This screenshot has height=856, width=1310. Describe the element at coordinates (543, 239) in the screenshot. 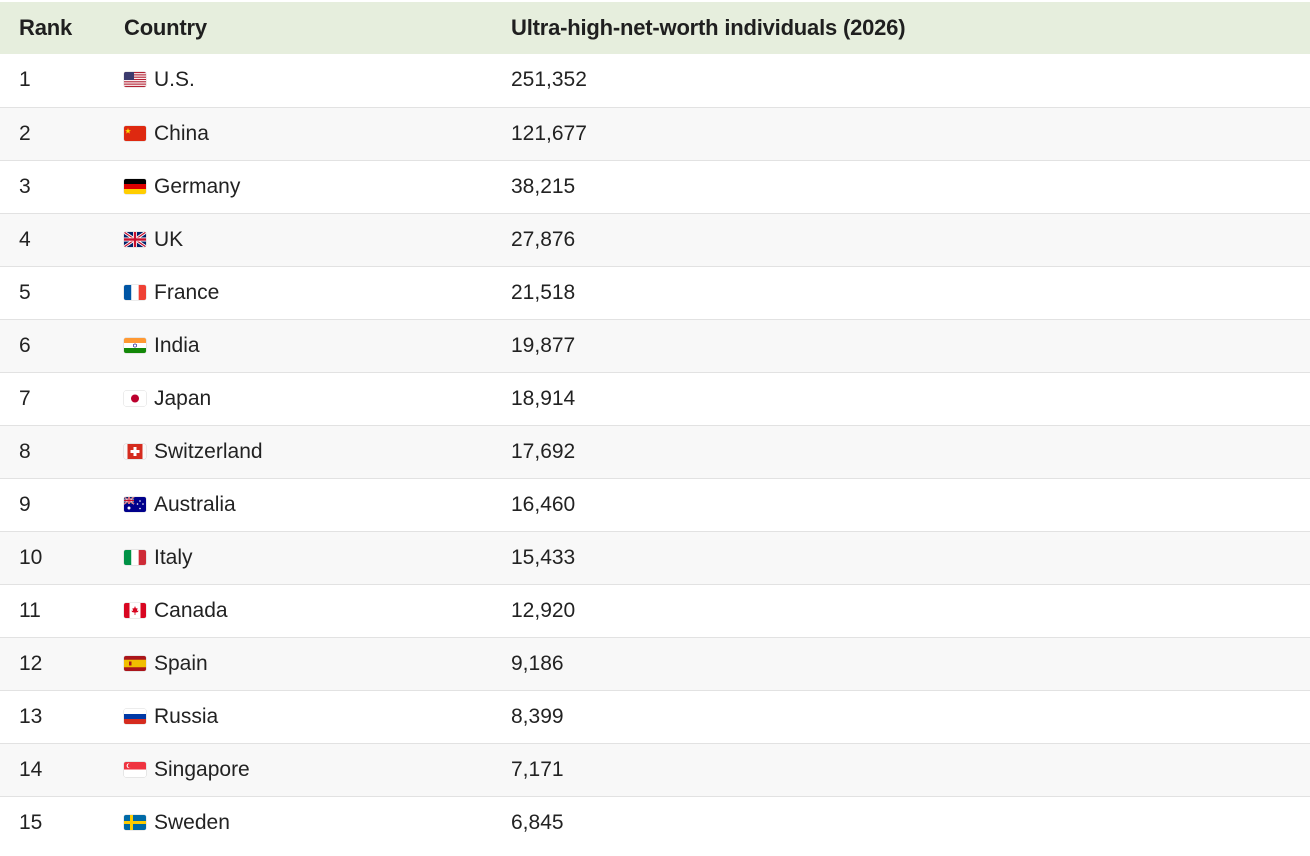

I see `uhnwi-value-cell: 27,876` at that location.